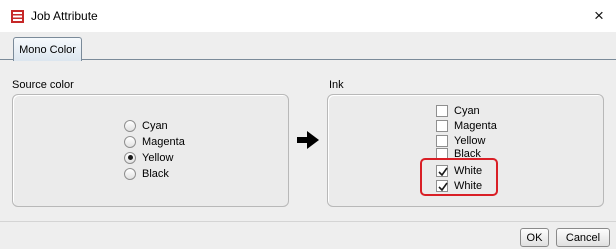 The image size is (616, 249). I want to click on tab-label: Mono Color, so click(47, 49).